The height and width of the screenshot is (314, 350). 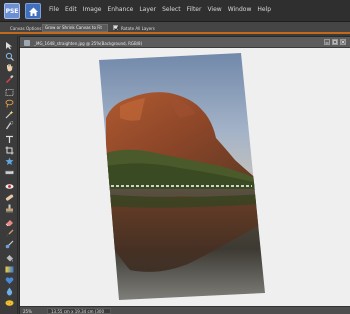 What do you see at coordinates (9, 233) in the screenshot?
I see `brush-tool-icon` at bounding box center [9, 233].